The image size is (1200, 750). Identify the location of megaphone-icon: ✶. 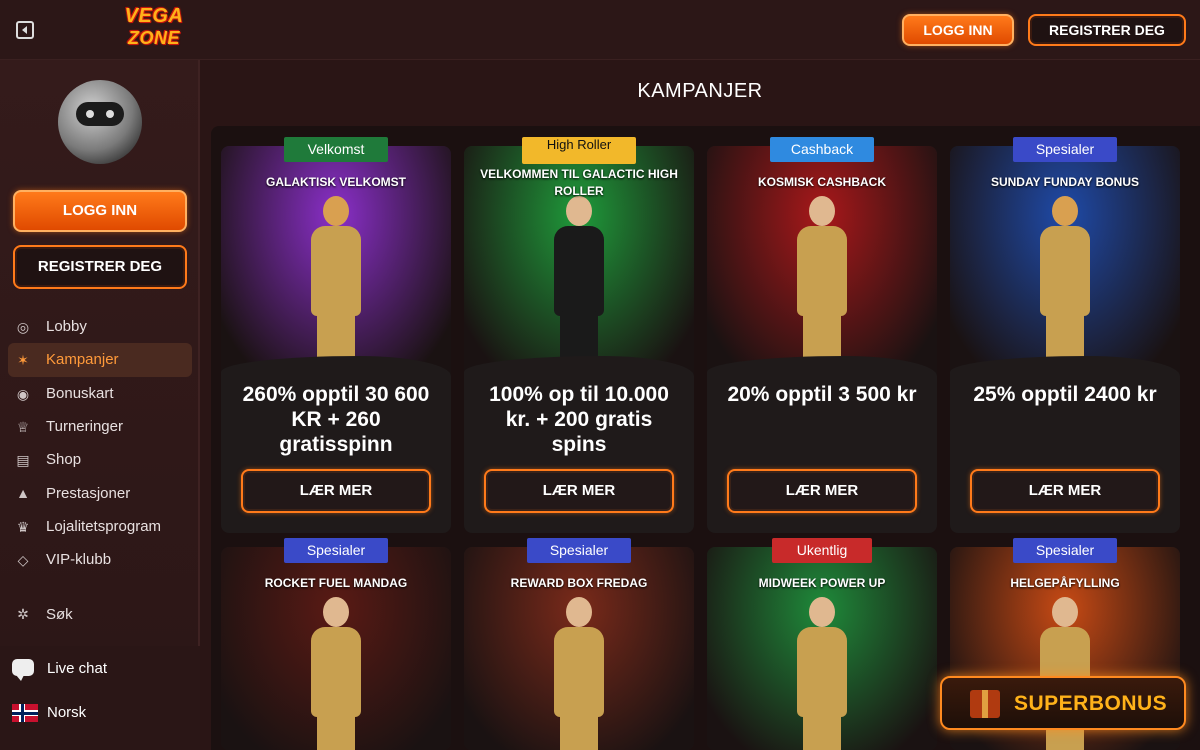
(23, 360).